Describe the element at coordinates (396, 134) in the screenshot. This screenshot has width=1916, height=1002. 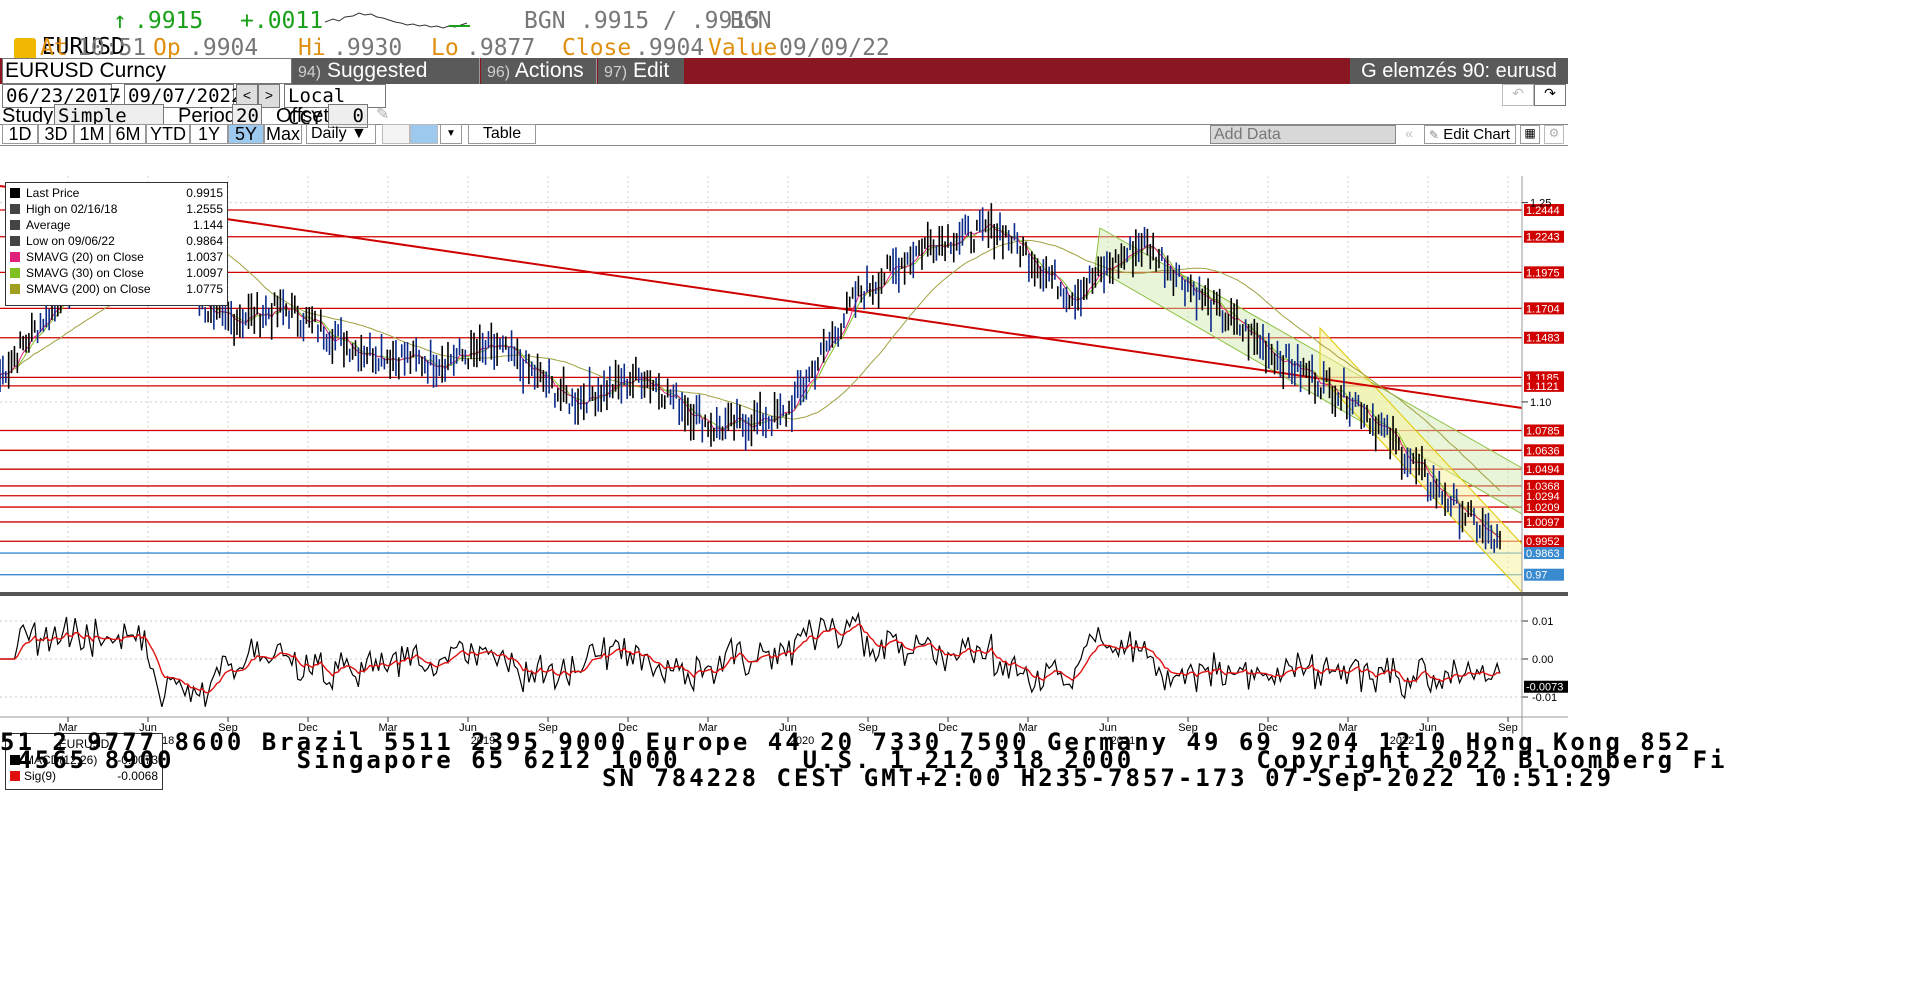
I see `mountain-chart-icon` at that location.